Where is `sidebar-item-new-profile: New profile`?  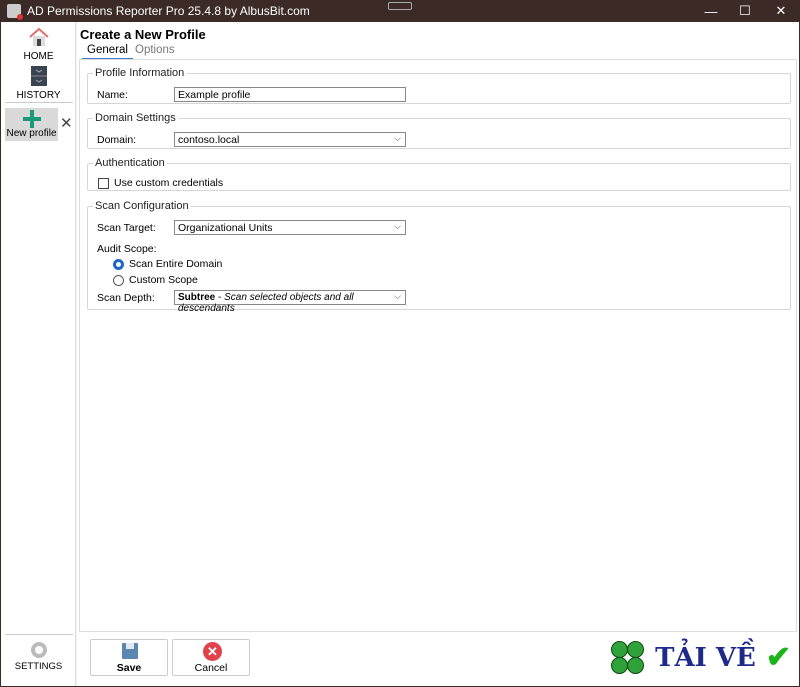 sidebar-item-new-profile: New profile is located at coordinates (31, 124).